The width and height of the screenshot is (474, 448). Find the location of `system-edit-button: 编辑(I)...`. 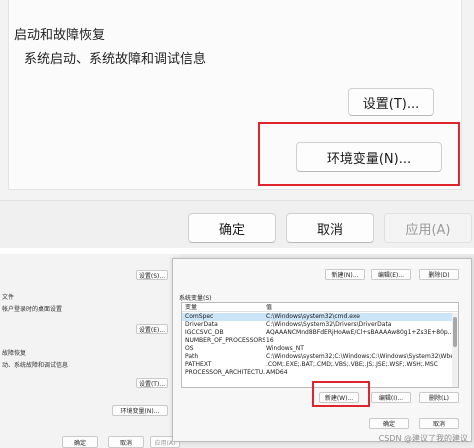

system-edit-button: 编辑(I)... is located at coordinates (391, 397).